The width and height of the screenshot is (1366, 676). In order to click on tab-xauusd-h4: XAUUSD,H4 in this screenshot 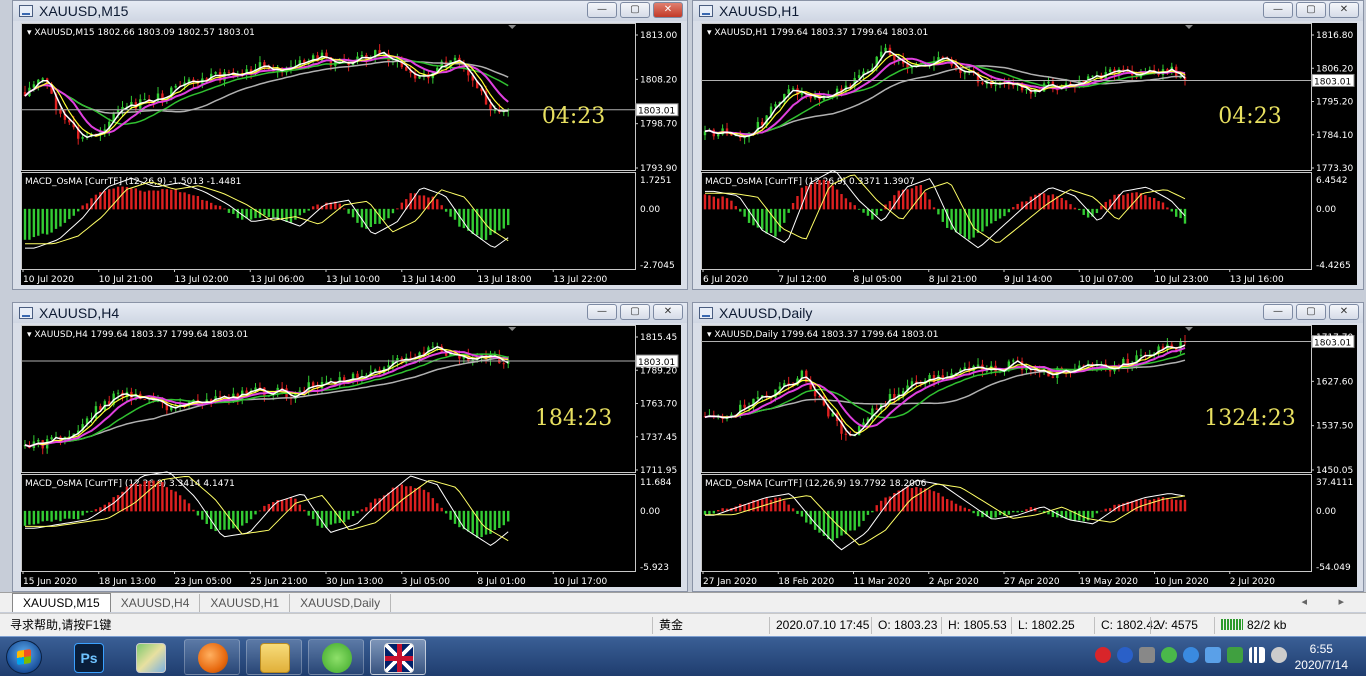, I will do `click(156, 603)`.